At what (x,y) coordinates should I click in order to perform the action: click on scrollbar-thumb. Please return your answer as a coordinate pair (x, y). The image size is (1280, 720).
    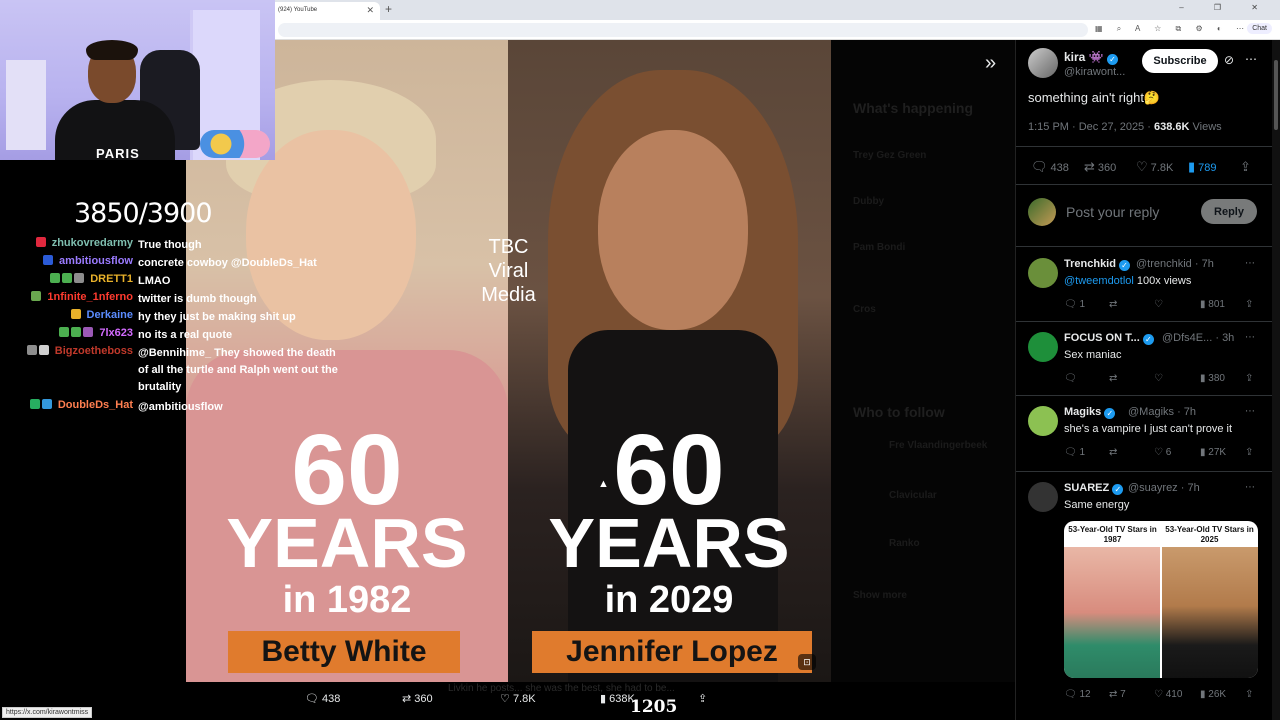
    Looking at the image, I should click on (1276, 95).